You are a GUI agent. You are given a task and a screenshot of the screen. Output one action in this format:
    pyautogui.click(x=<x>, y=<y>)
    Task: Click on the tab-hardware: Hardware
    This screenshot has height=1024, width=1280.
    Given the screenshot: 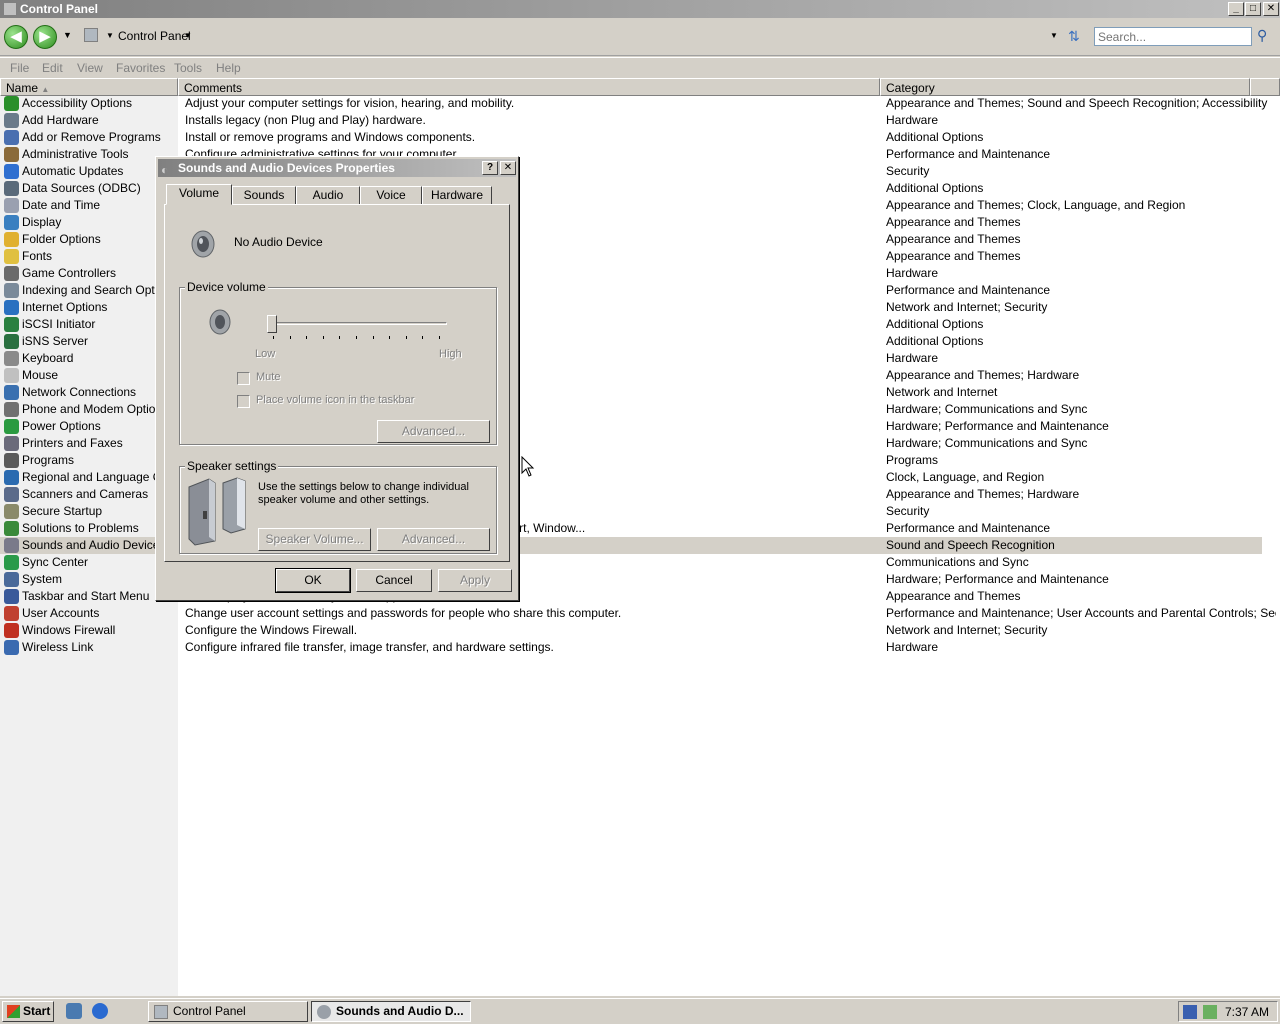 What is the action you would take?
    pyautogui.click(x=457, y=195)
    